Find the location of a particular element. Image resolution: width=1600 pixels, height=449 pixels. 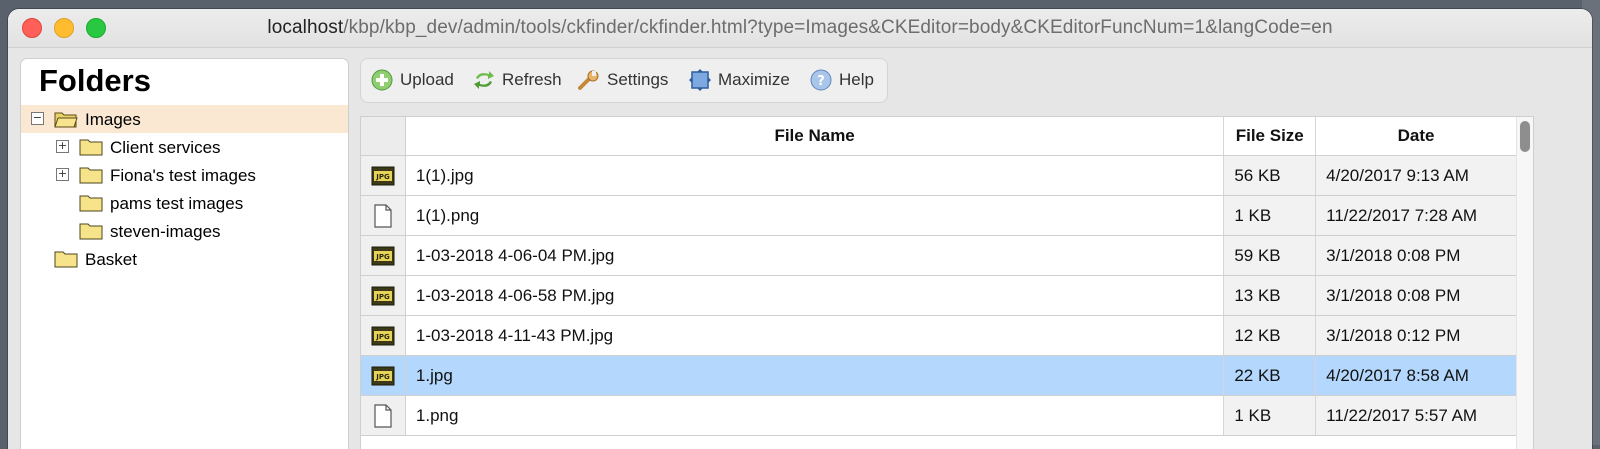

folder-images: − Images is located at coordinates (184, 119).